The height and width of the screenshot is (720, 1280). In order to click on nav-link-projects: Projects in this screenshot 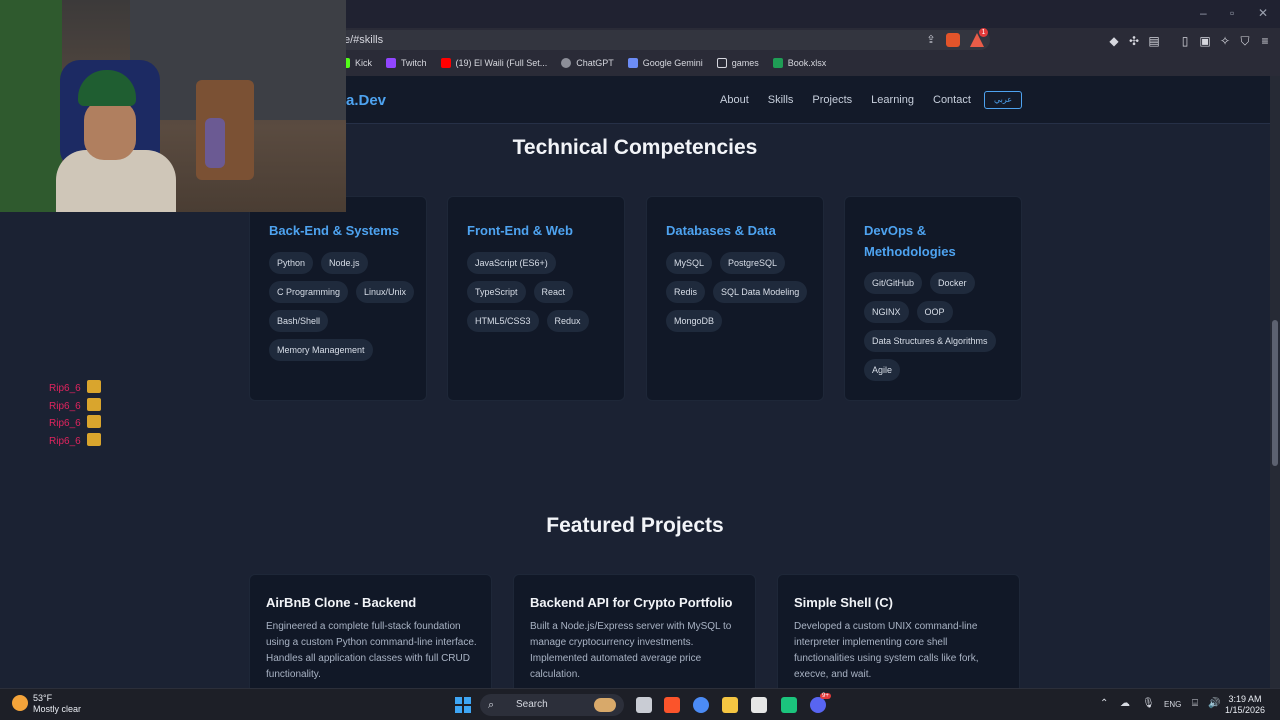, I will do `click(832, 100)`.